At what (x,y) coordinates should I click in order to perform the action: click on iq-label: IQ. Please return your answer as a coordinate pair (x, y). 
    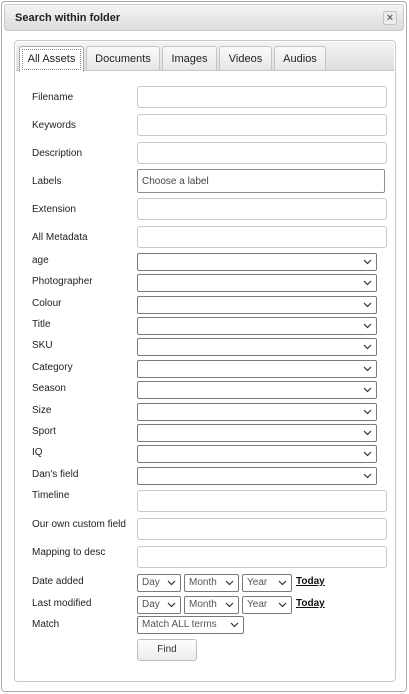
    Looking at the image, I should click on (37, 452).